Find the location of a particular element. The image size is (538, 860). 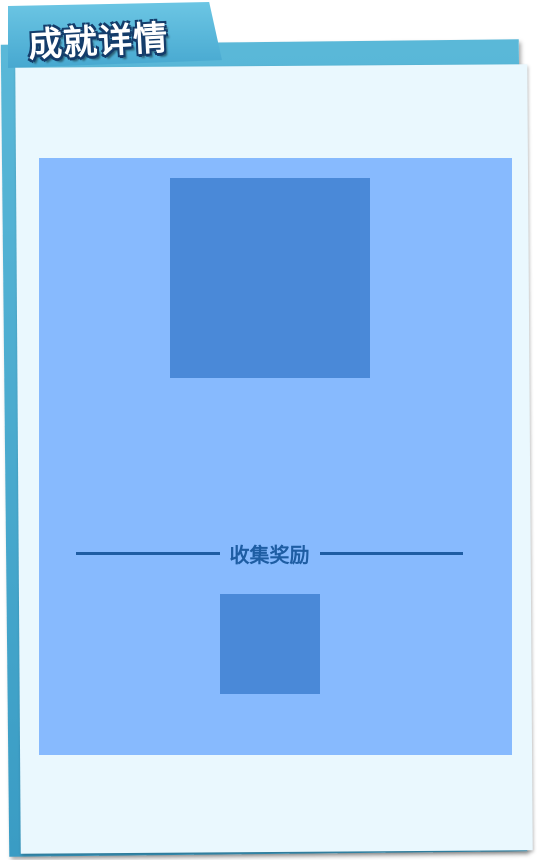

window-title: 成就详情 is located at coordinates (98, 42).